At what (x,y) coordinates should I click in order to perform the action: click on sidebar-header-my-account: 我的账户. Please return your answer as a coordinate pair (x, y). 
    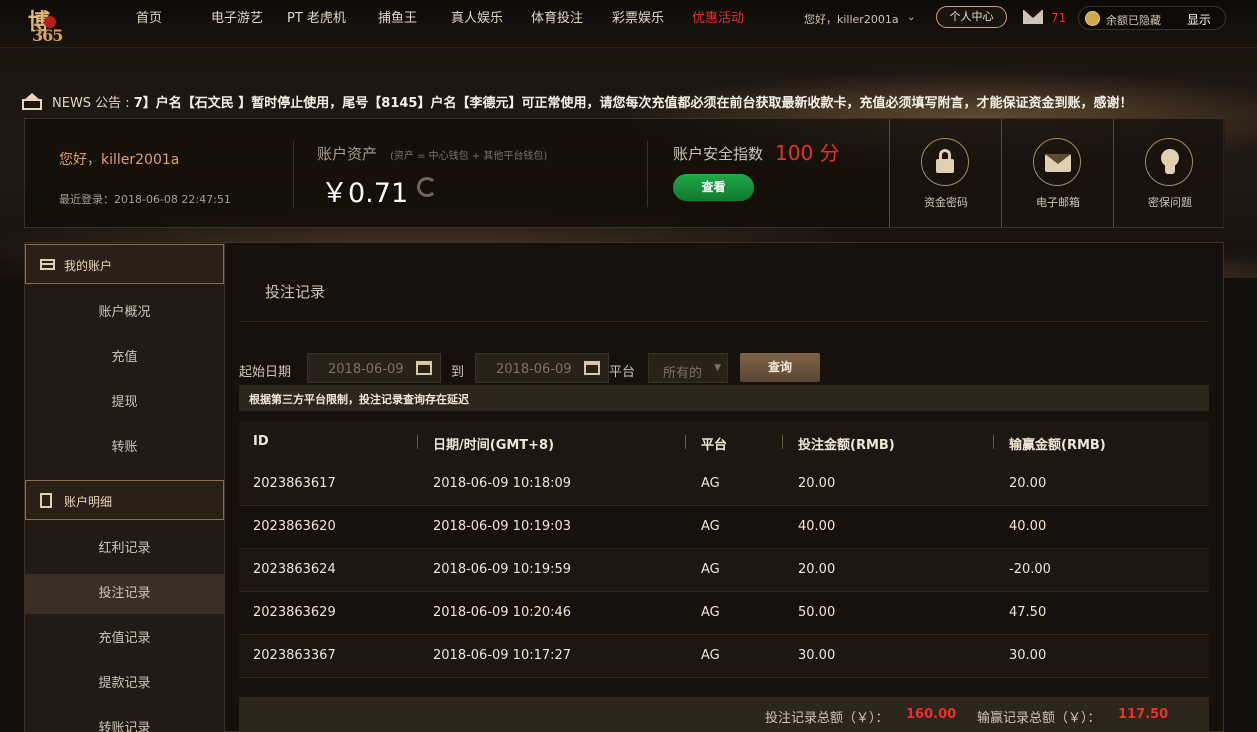
    Looking at the image, I should click on (124, 264).